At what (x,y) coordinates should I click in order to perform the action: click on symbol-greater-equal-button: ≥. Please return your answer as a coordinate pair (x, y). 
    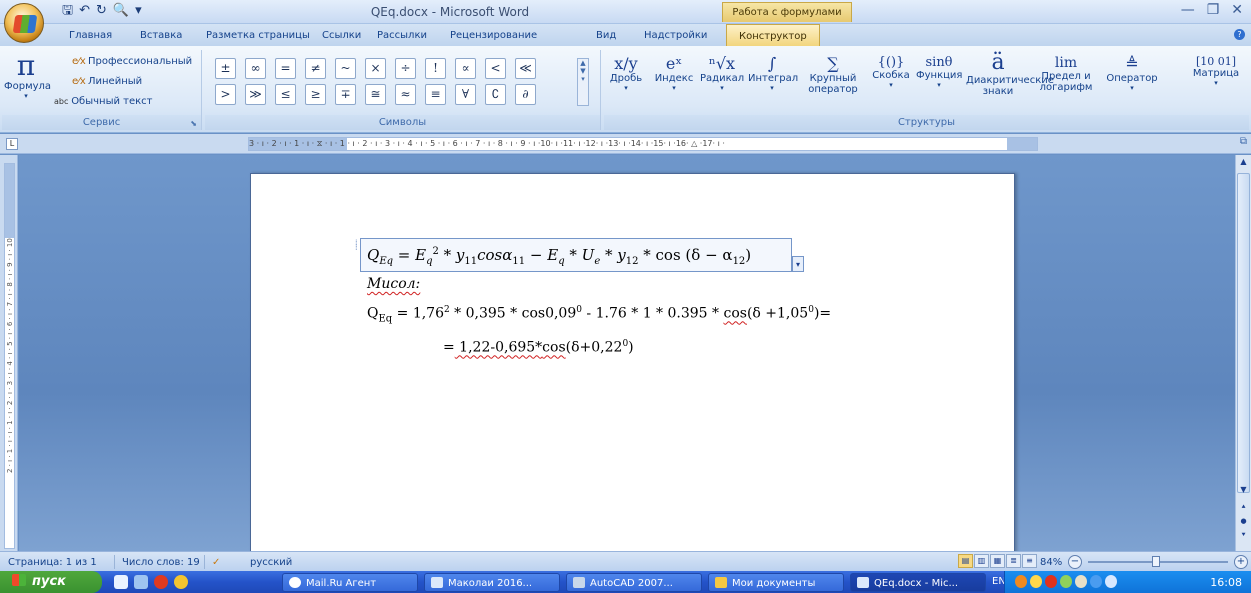
    Looking at the image, I should click on (315, 94).